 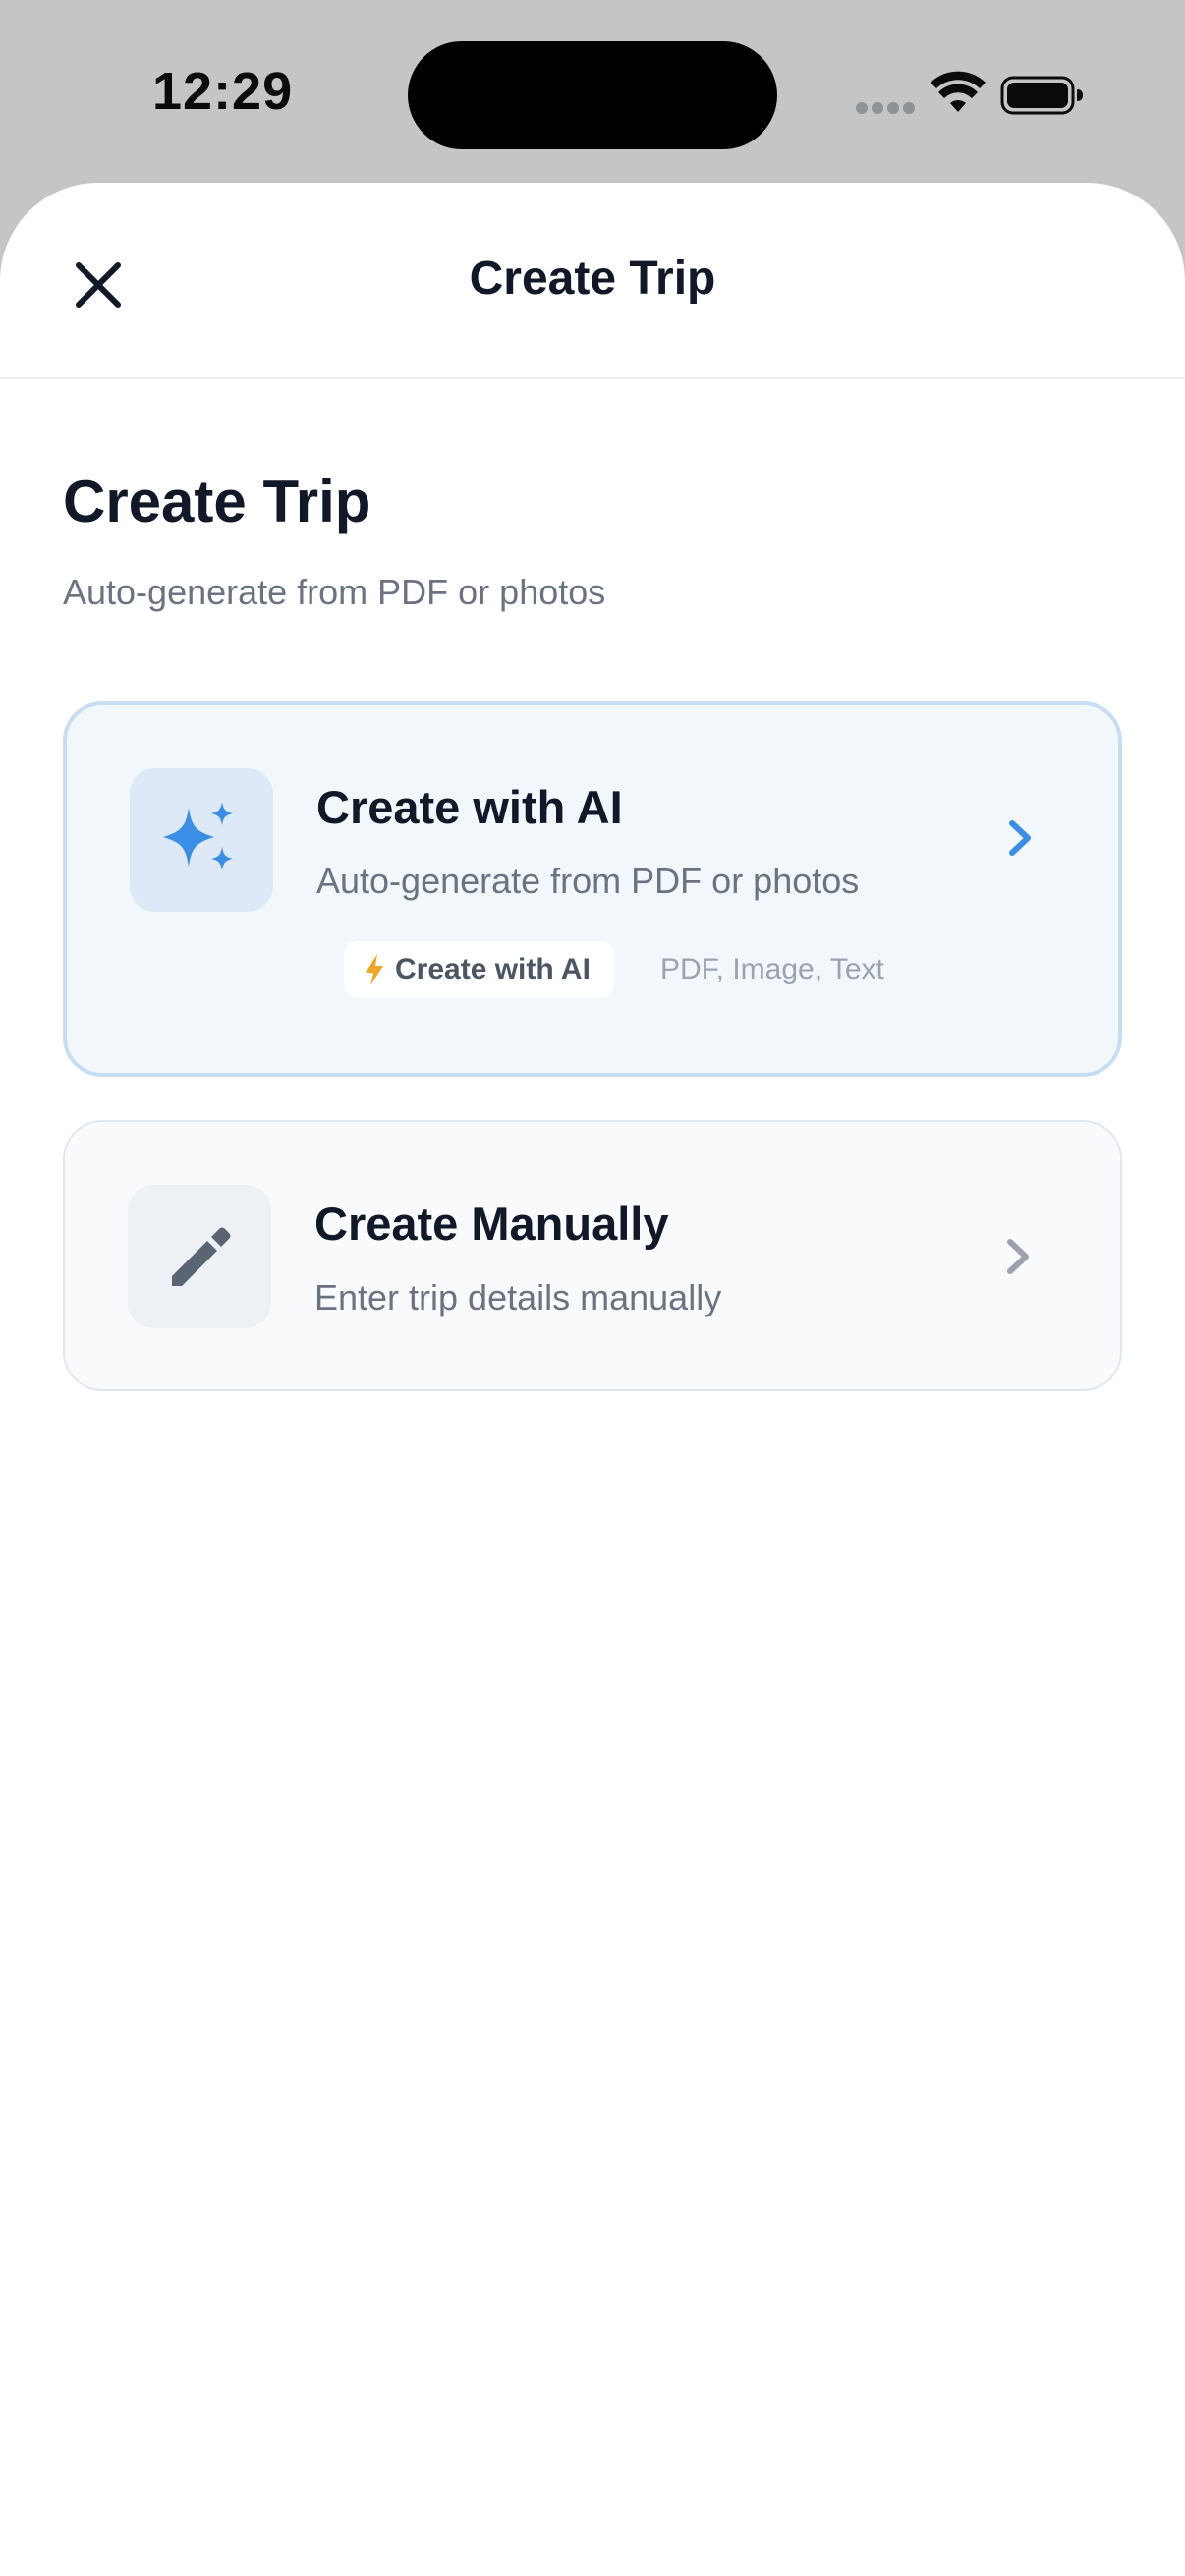 I want to click on status-icons, so click(x=989, y=93).